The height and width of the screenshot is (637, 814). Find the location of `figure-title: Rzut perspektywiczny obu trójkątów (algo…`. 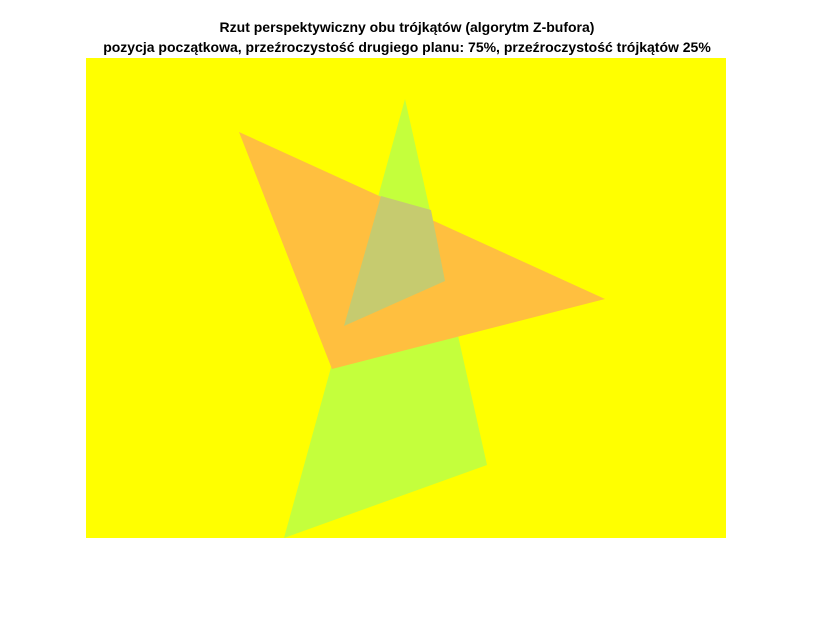

figure-title: Rzut perspektywiczny obu trójkątów (algo… is located at coordinates (407, 37).